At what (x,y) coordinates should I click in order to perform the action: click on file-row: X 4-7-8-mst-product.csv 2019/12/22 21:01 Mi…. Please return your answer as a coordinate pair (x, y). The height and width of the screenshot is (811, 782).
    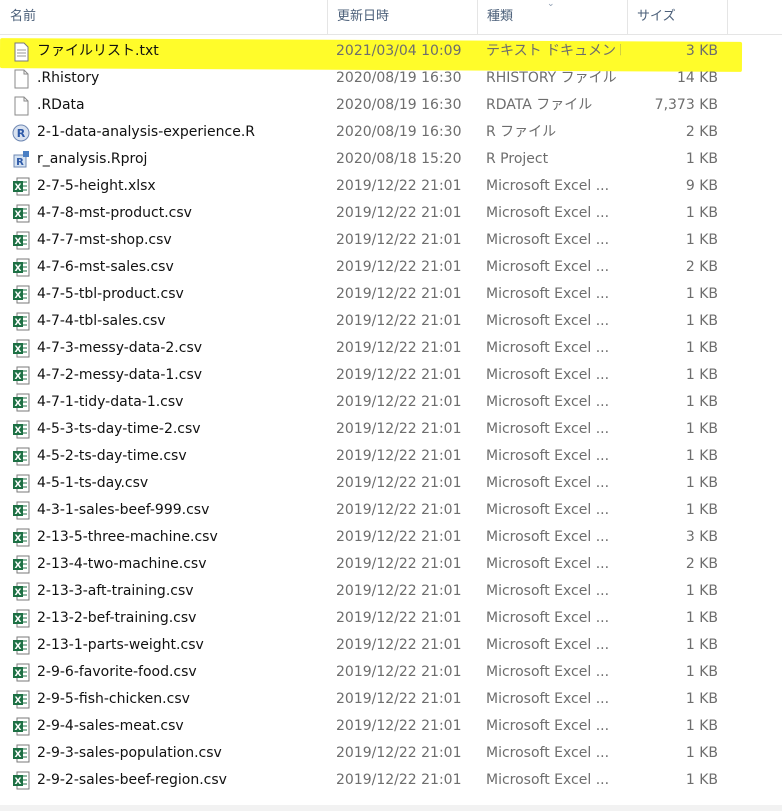
    Looking at the image, I should click on (391, 213).